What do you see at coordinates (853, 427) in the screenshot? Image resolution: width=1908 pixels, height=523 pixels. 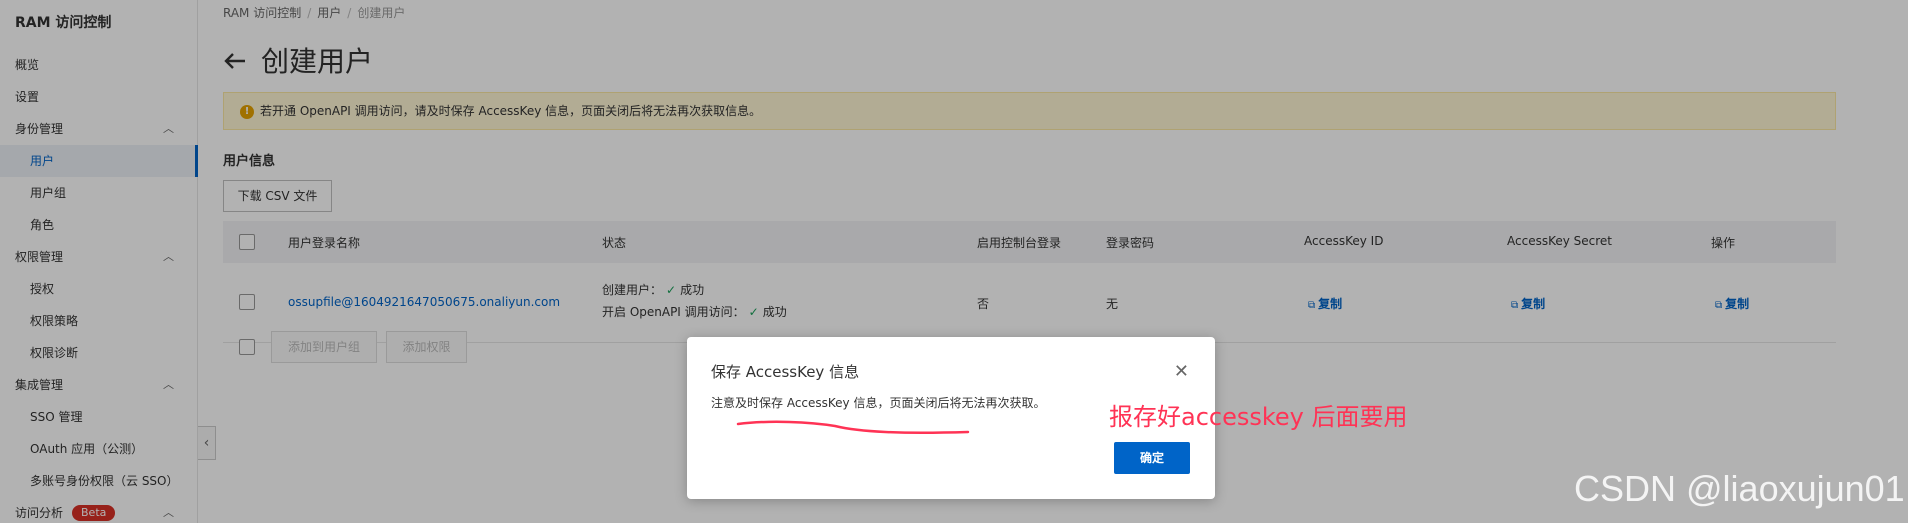 I see `red-underline-scribble` at bounding box center [853, 427].